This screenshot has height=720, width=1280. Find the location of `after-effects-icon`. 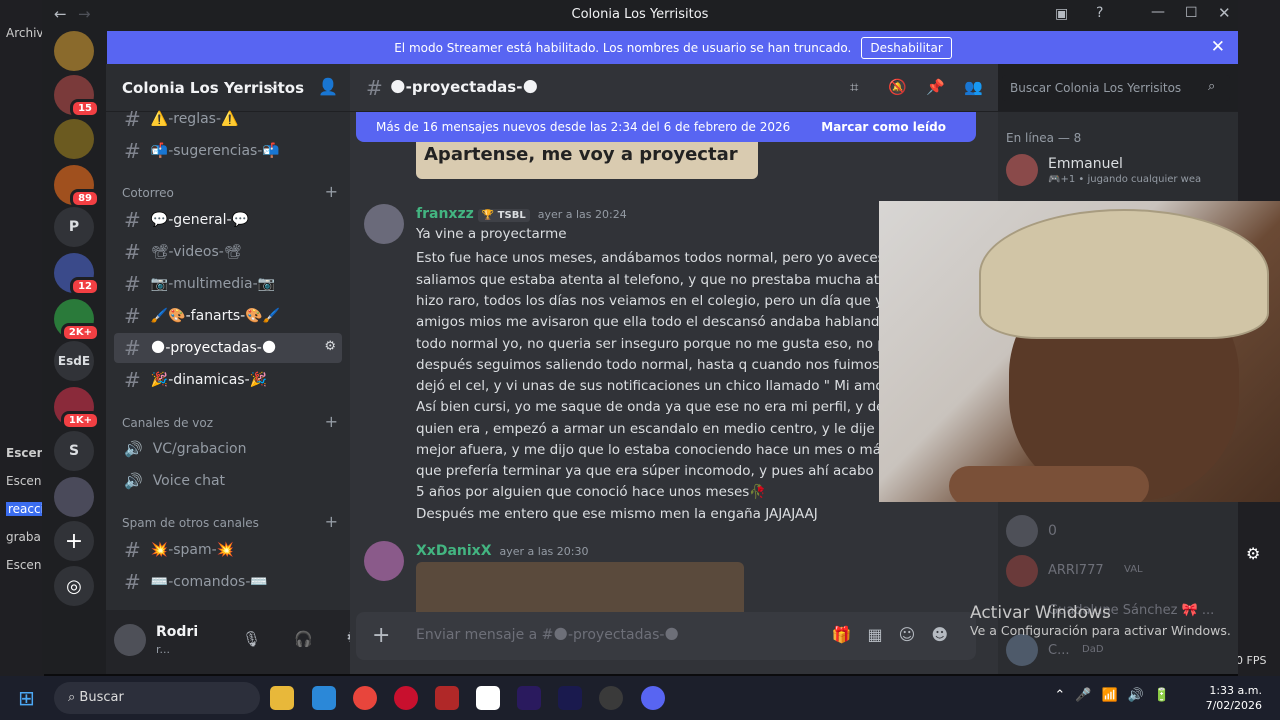

after-effects-icon is located at coordinates (570, 698).